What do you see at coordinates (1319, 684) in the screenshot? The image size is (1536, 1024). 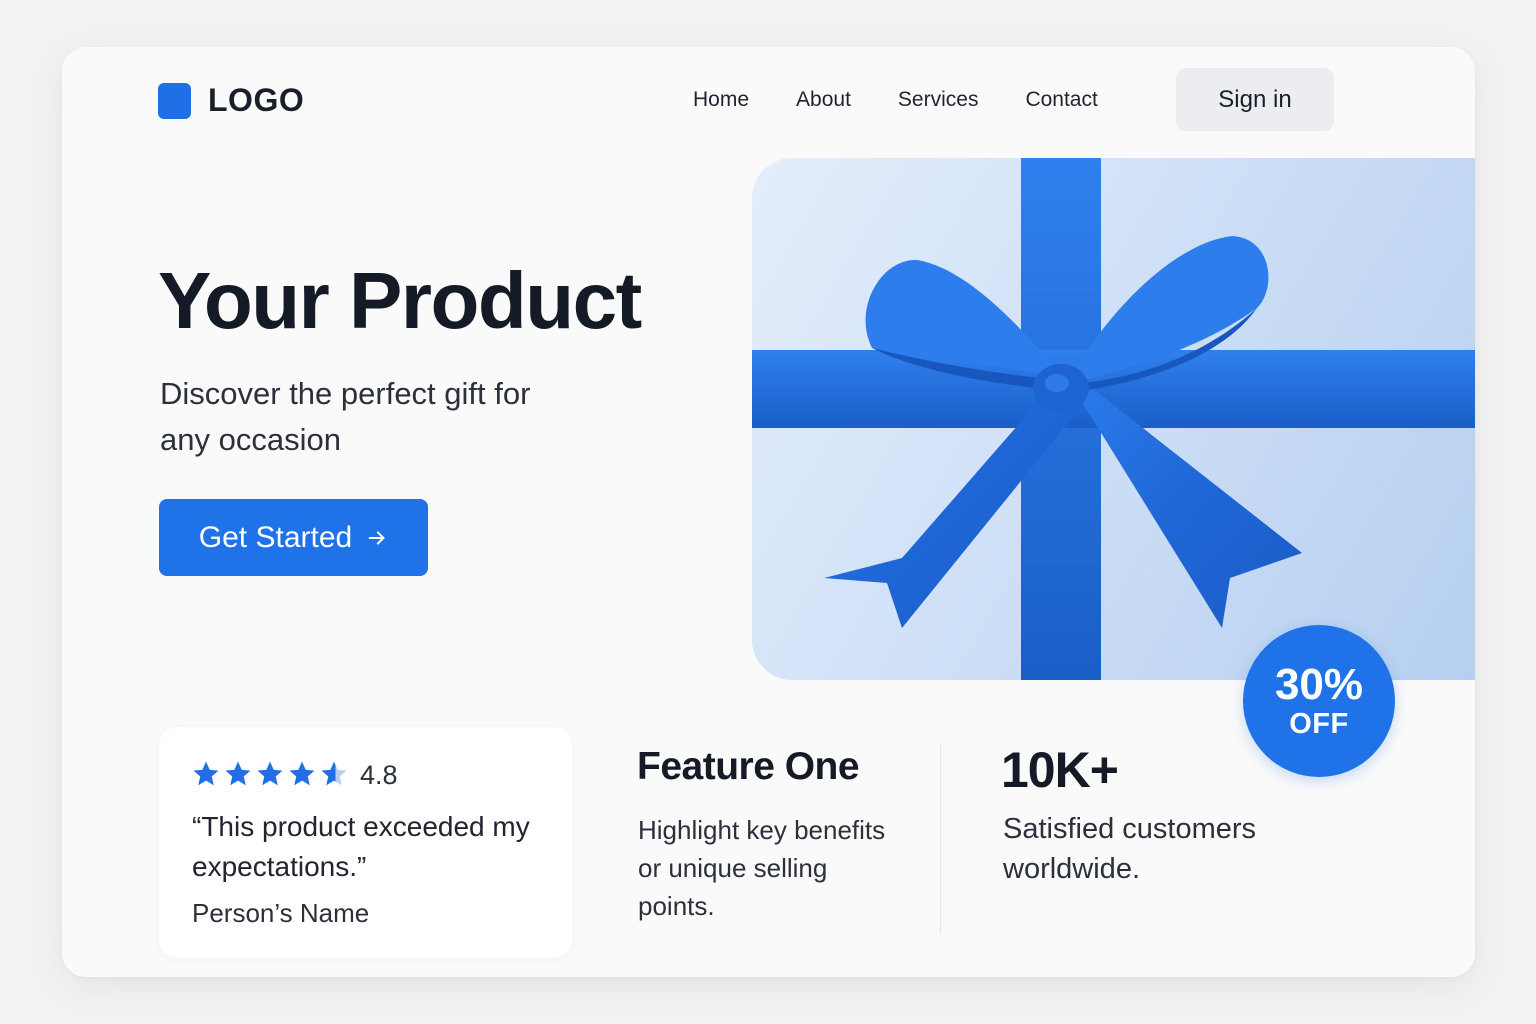 I see `discount-percent: 30%` at bounding box center [1319, 684].